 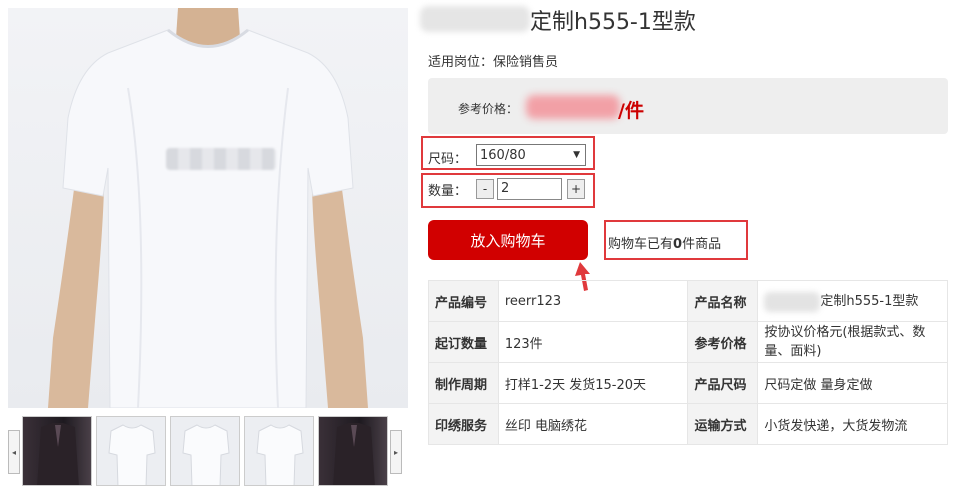 What do you see at coordinates (593, 424) in the screenshot?
I see `spec-value: 丝印 电脑绣花` at bounding box center [593, 424].